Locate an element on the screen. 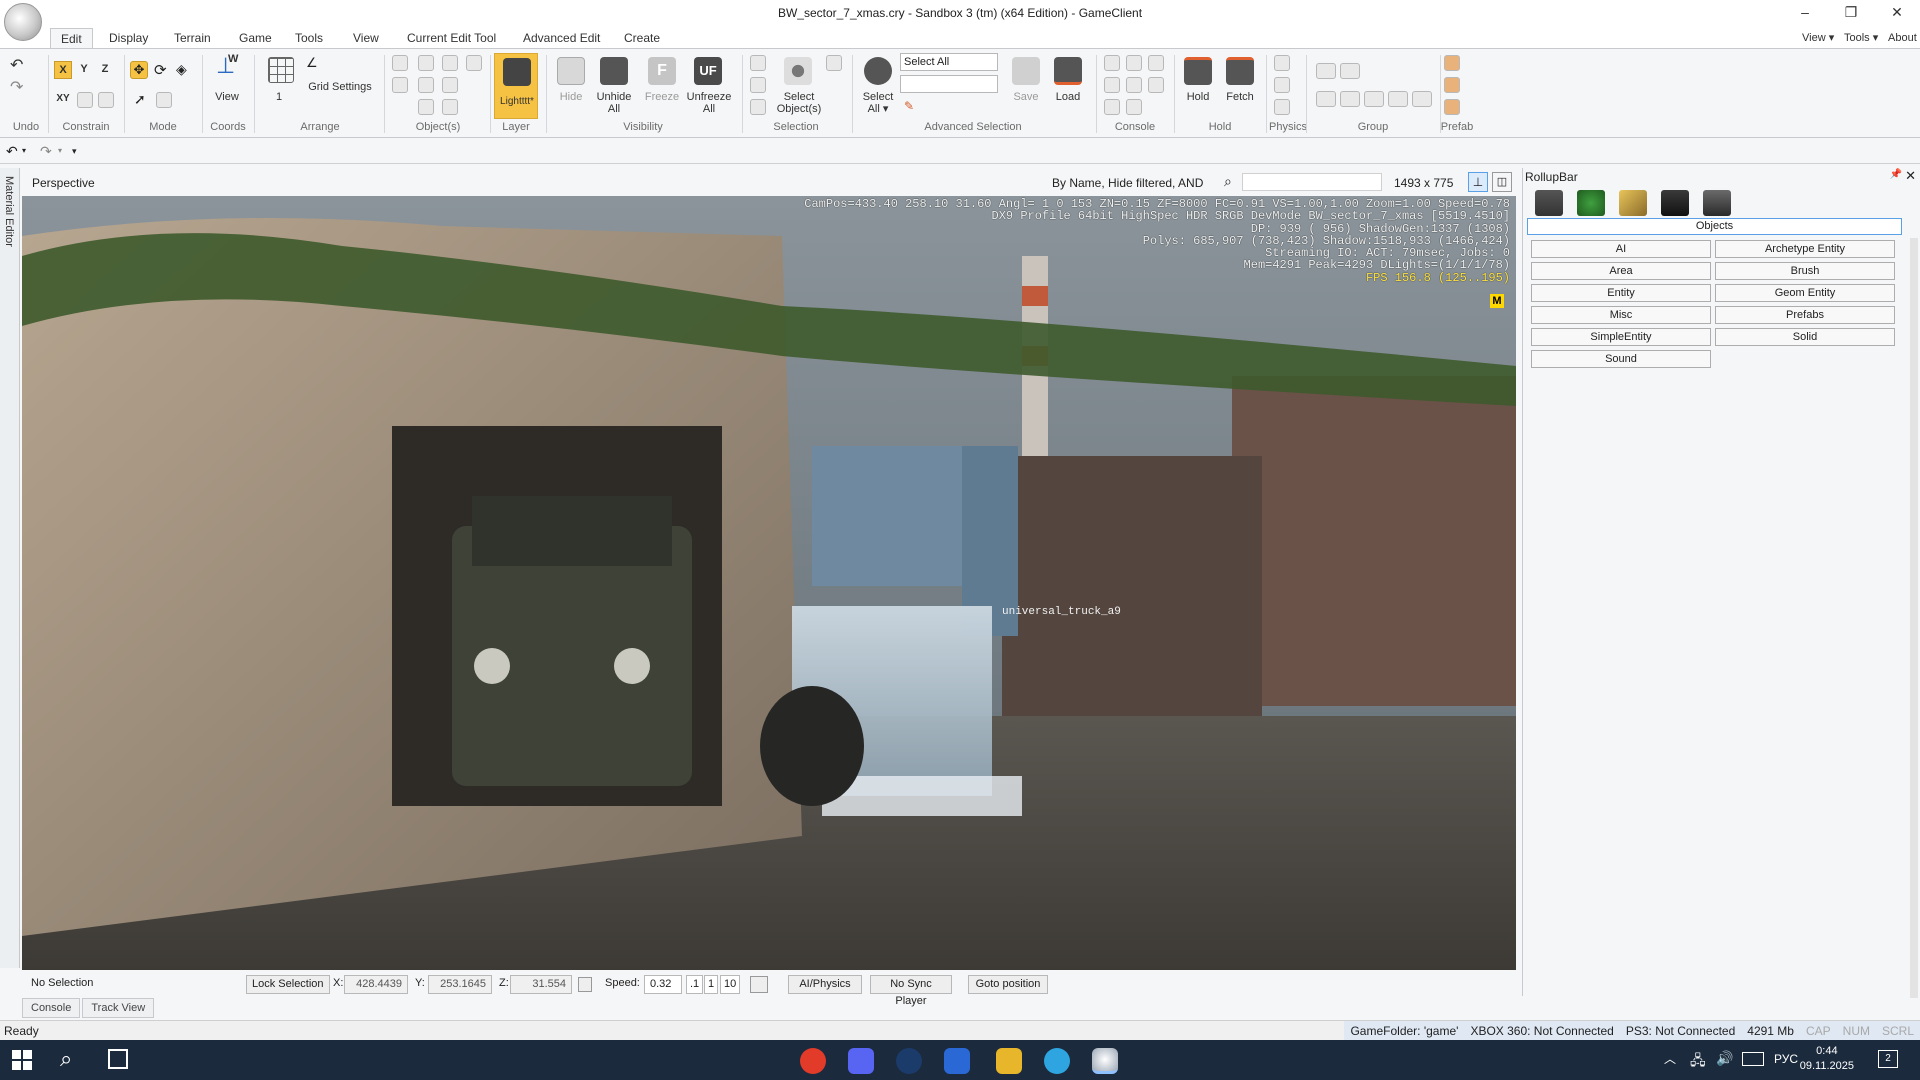 This screenshot has width=1920, height=1080. deselect-icon is located at coordinates (758, 85).